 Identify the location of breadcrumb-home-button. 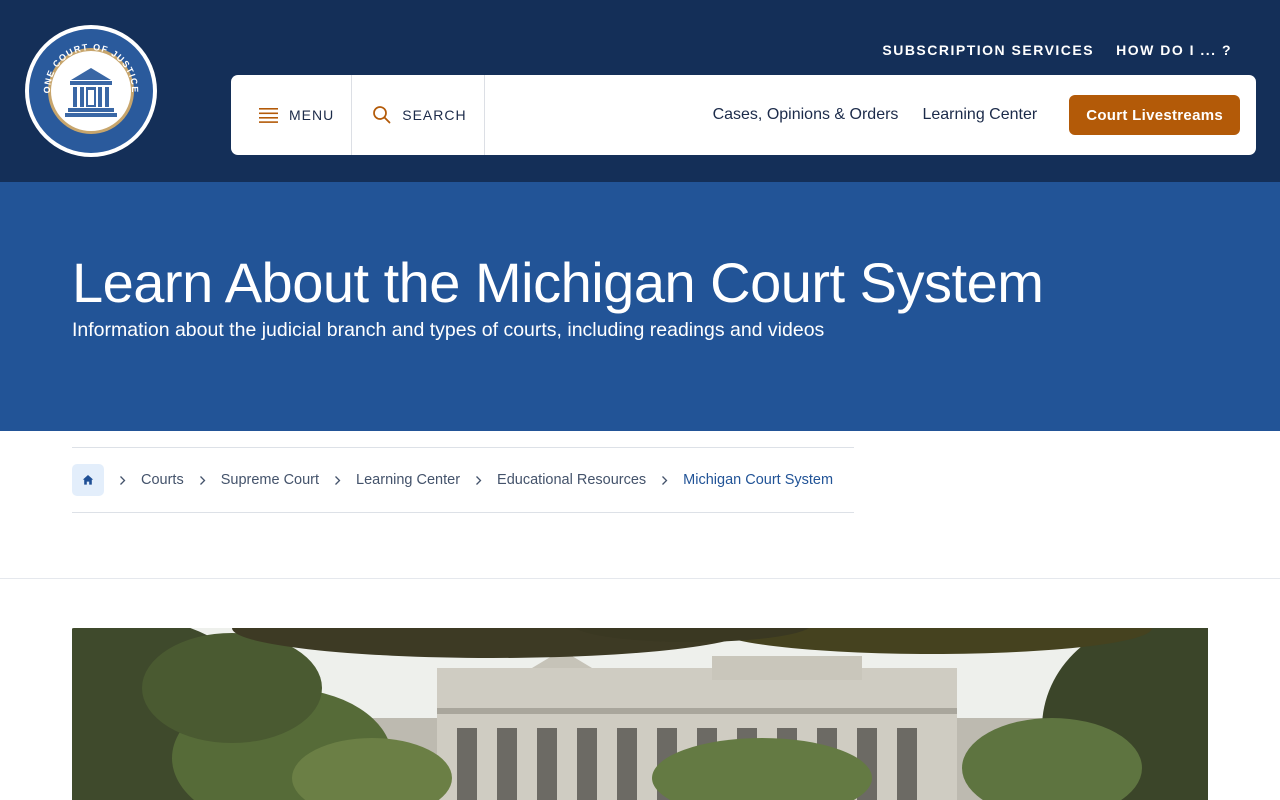
(88, 480).